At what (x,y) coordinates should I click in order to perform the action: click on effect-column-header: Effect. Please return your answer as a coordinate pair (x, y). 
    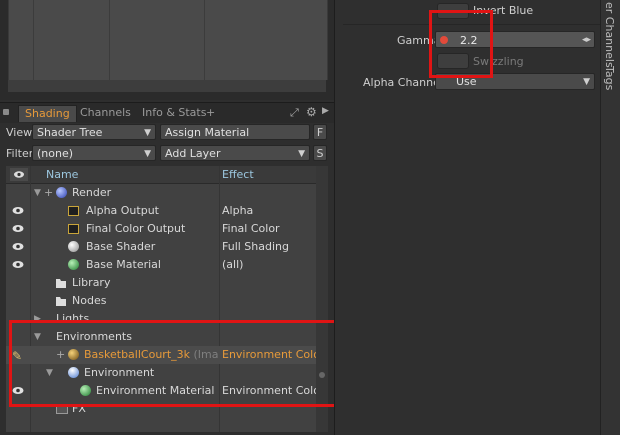
    Looking at the image, I should click on (238, 174).